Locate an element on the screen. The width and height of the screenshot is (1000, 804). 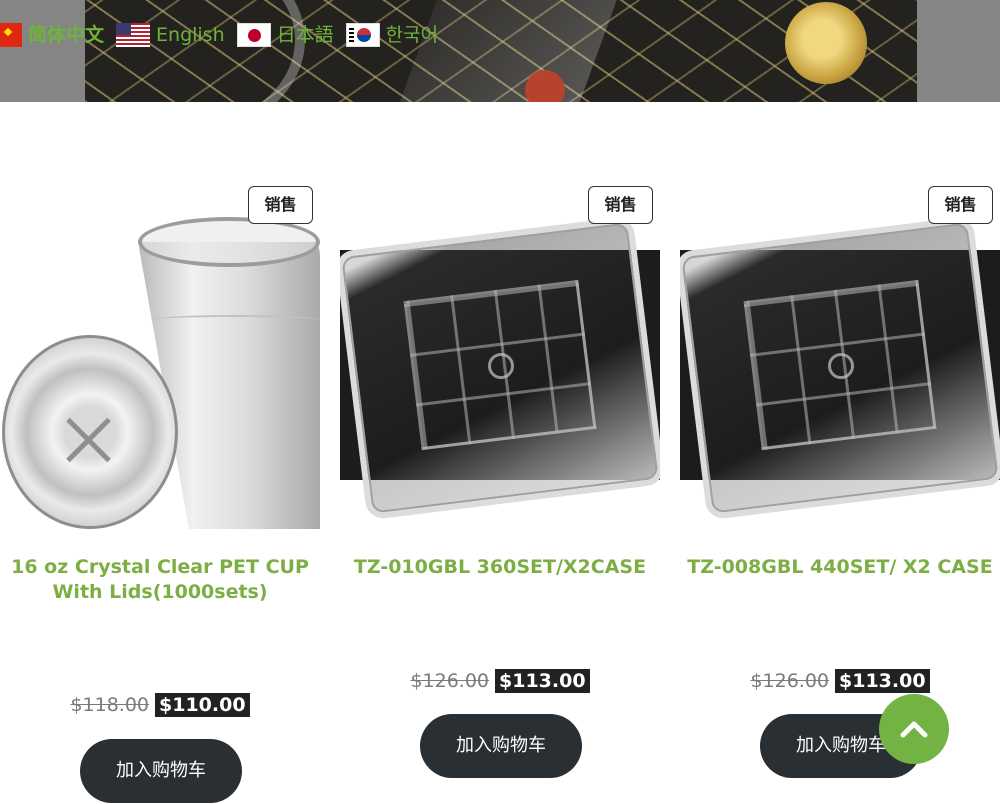
price-row: $118.00 $110.00 is located at coordinates (160, 705).